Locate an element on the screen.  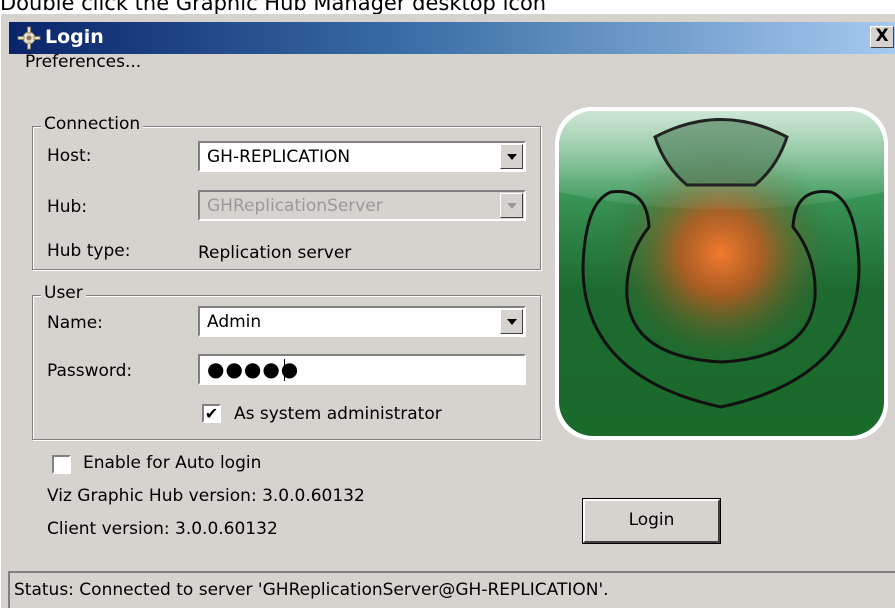
hub-value: GHReplicationServer is located at coordinates (295, 206).